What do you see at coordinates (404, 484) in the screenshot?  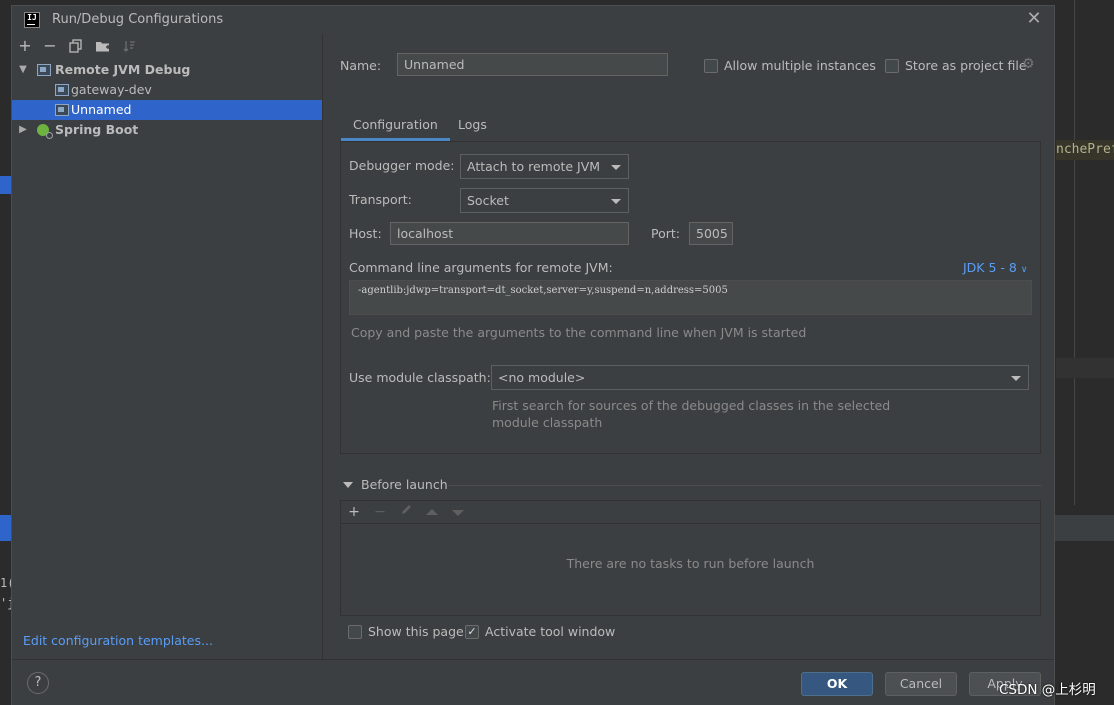 I see `before-launch-title: Before launch` at bounding box center [404, 484].